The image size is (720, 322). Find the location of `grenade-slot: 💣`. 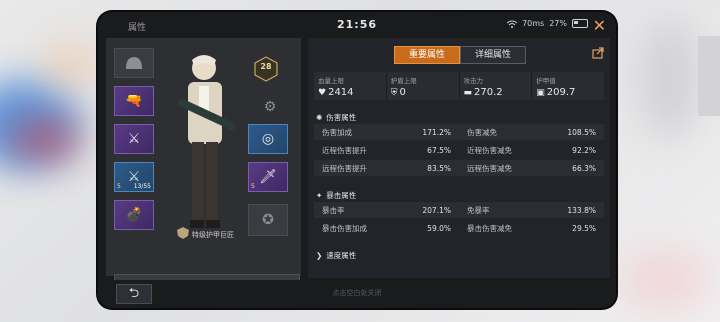

grenade-slot: 💣 is located at coordinates (134, 215).